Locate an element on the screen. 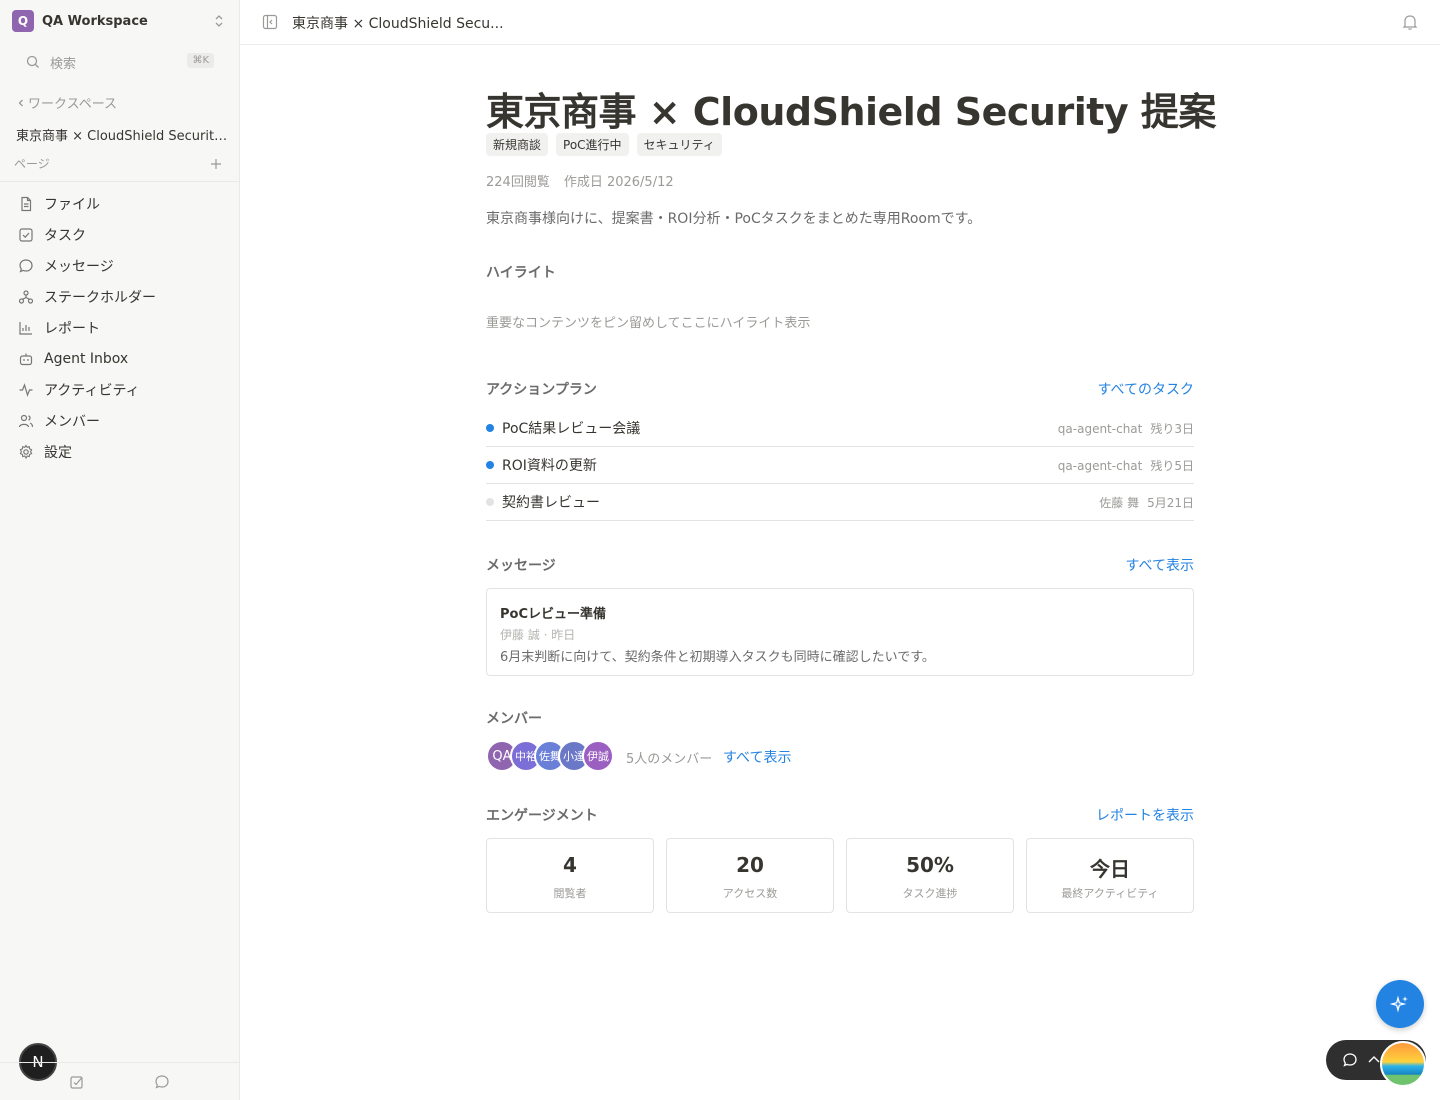  member-list: QA 中裕 佐舞 小達 伊誠 5人のメンバー すべて表示 is located at coordinates (840, 756).